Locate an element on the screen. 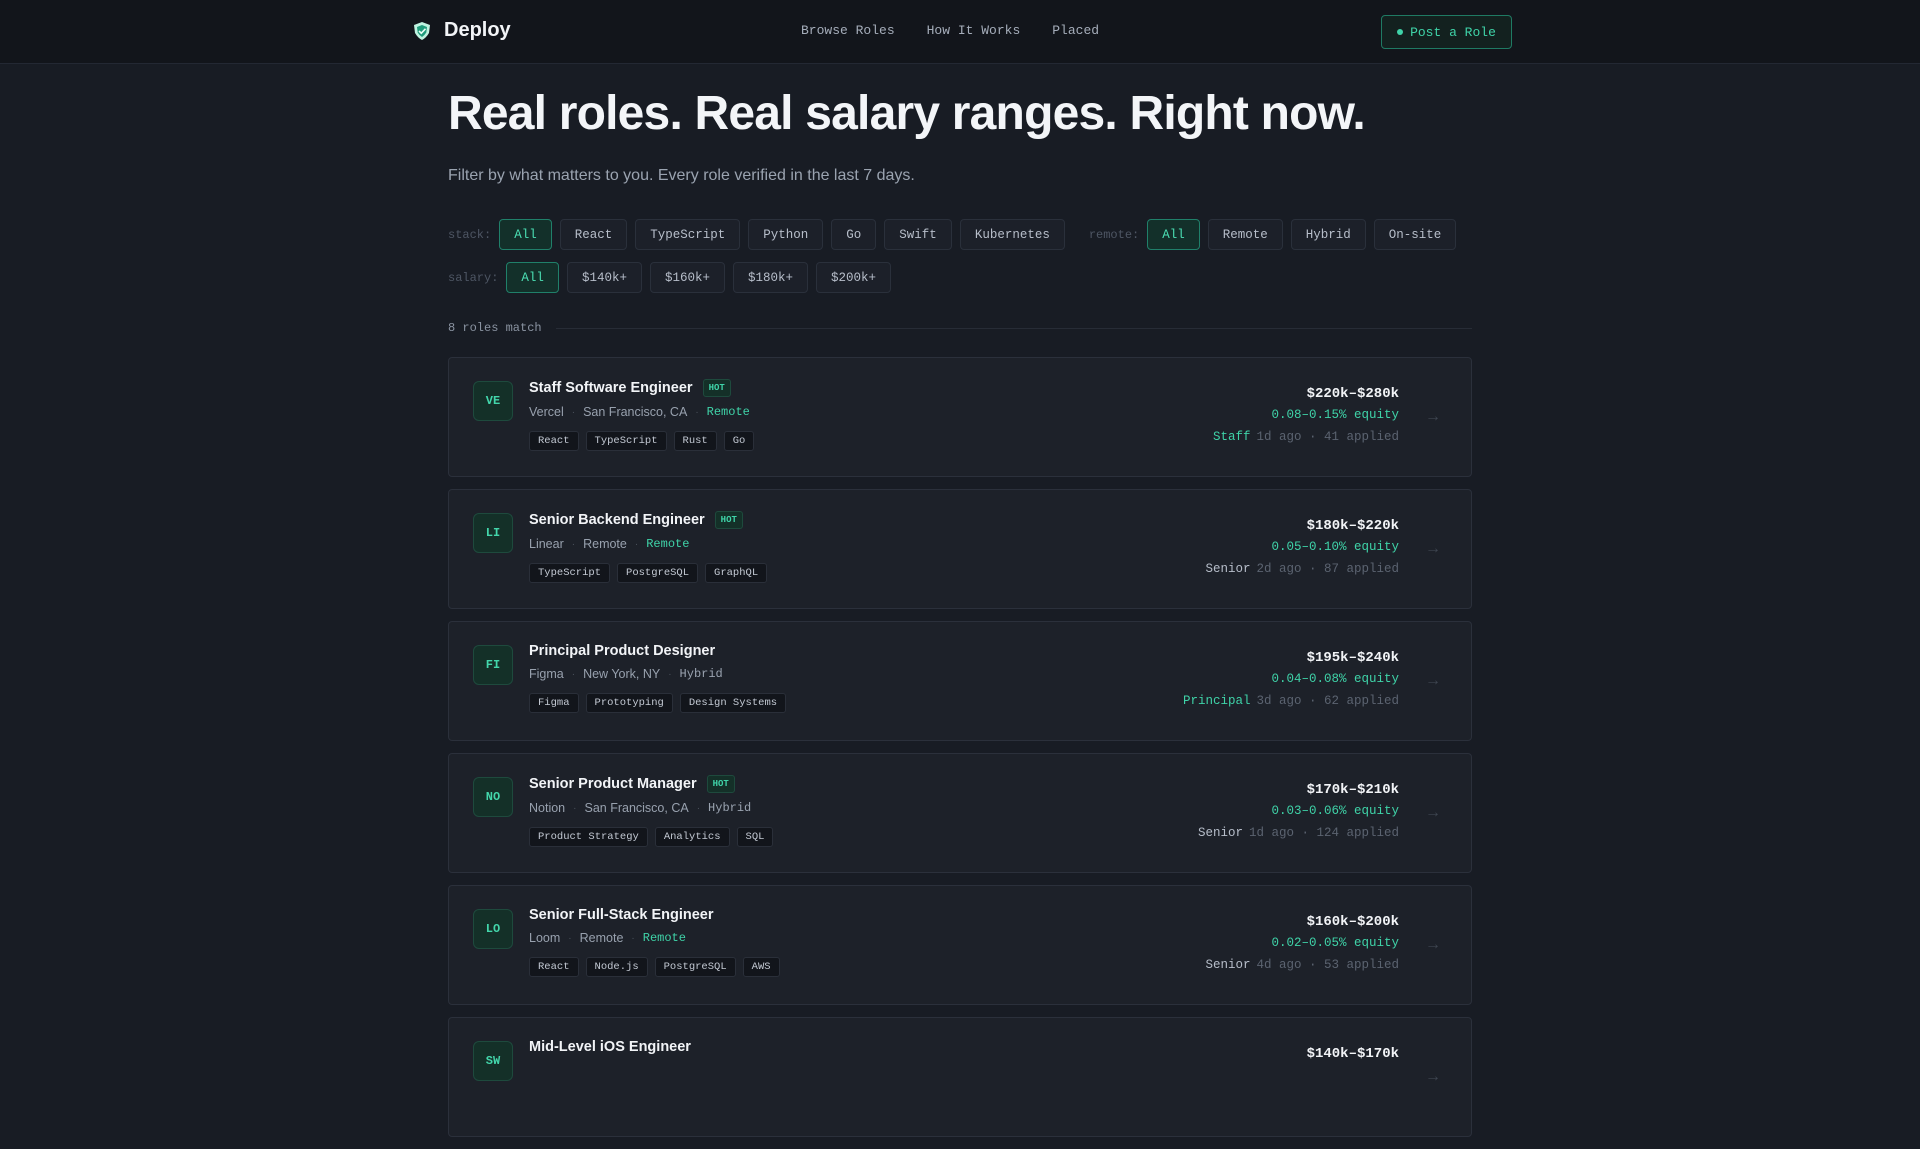  skill-tag: PostgreSQL is located at coordinates (658, 573).